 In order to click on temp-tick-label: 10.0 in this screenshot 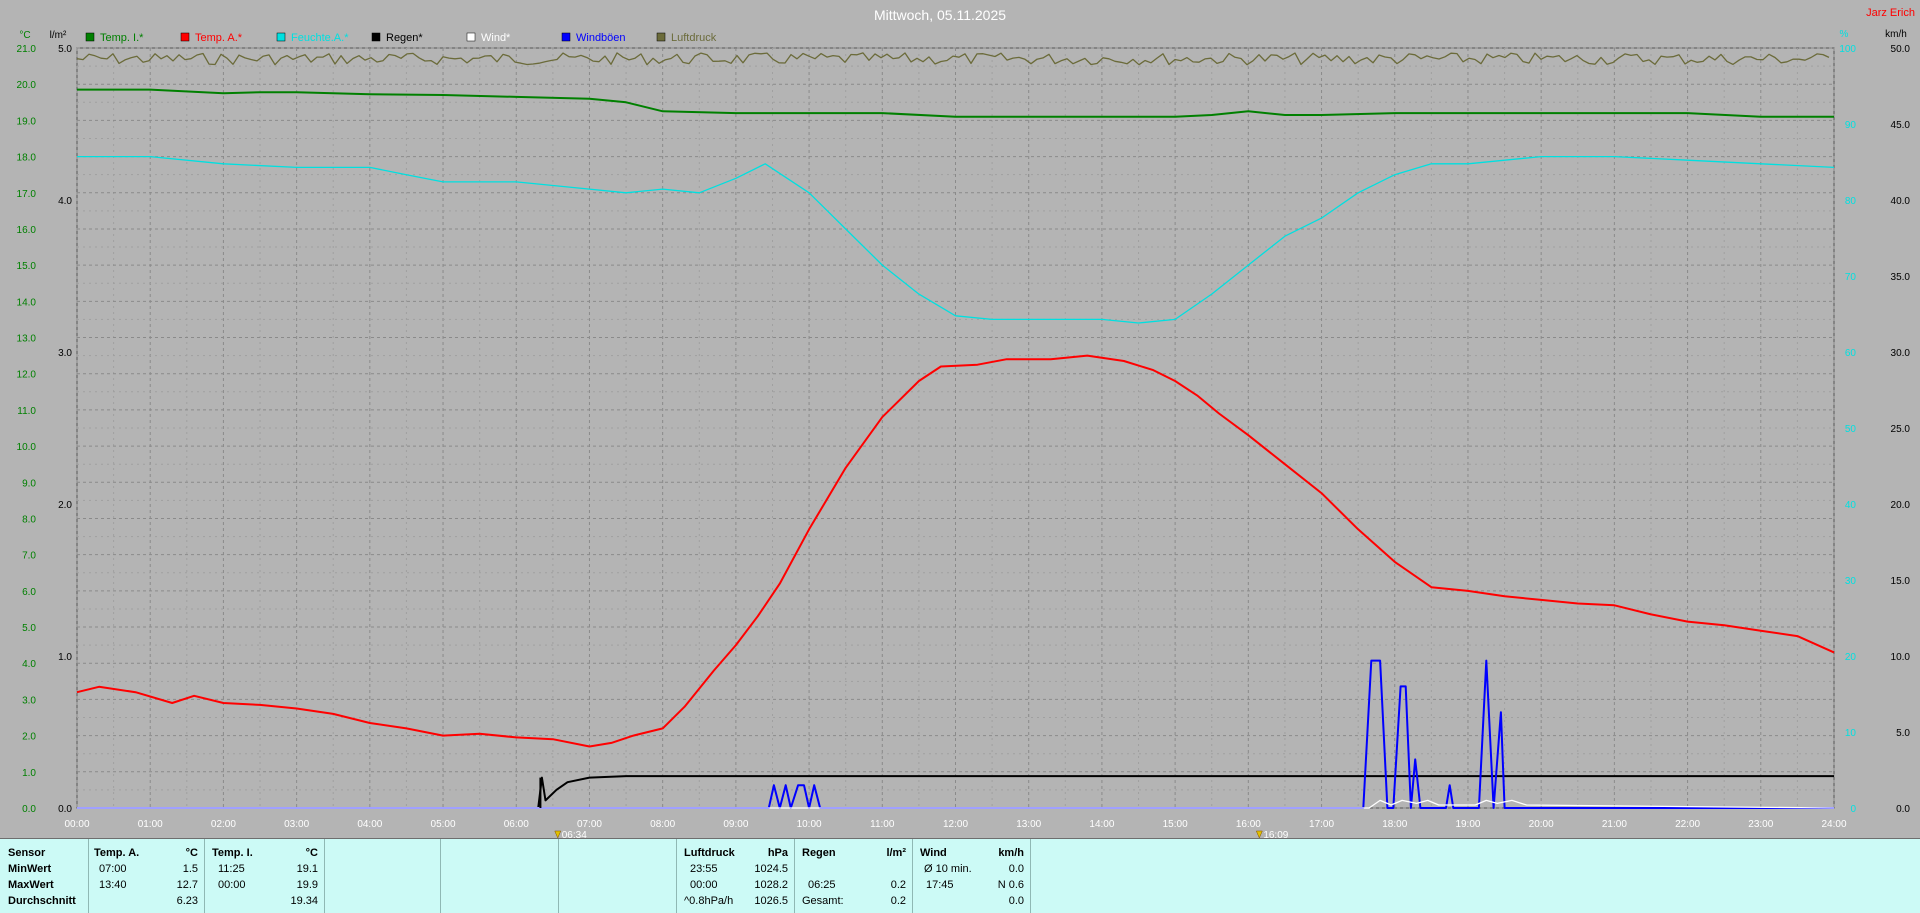, I will do `click(27, 447)`.